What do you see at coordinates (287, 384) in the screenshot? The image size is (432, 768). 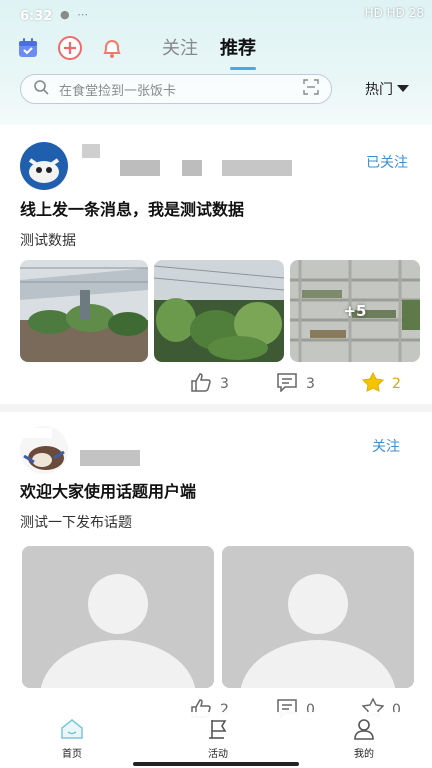 I see `comment-icon` at bounding box center [287, 384].